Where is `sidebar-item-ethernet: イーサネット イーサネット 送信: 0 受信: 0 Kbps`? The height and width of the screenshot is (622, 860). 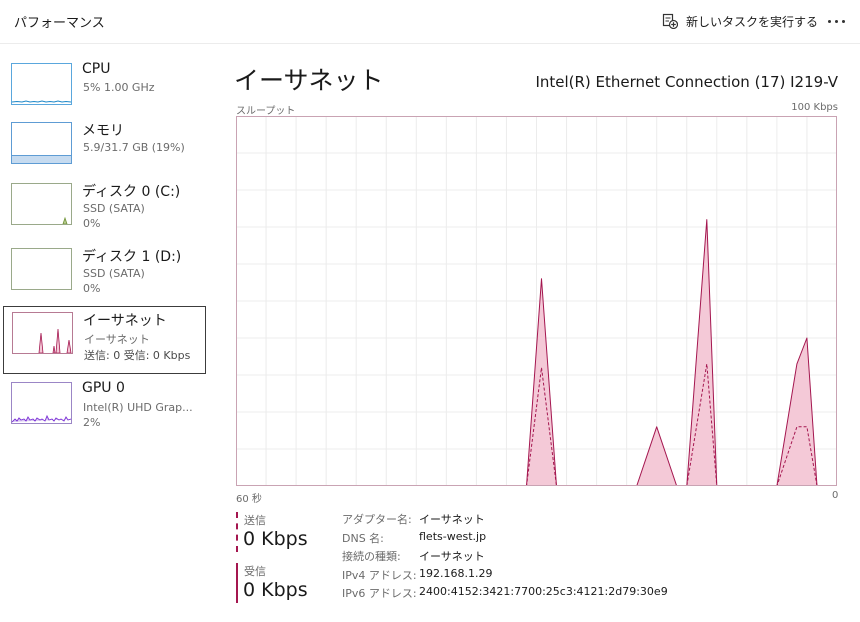
sidebar-item-ethernet: イーサネット イーサネット 送信: 0 受信: 0 Kbps is located at coordinates (104, 340).